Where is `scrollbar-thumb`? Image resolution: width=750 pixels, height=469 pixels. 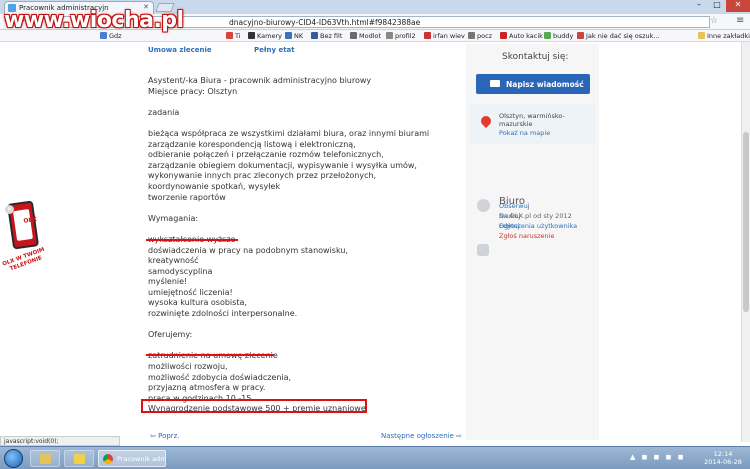 scrollbar-thumb is located at coordinates (746, 222).